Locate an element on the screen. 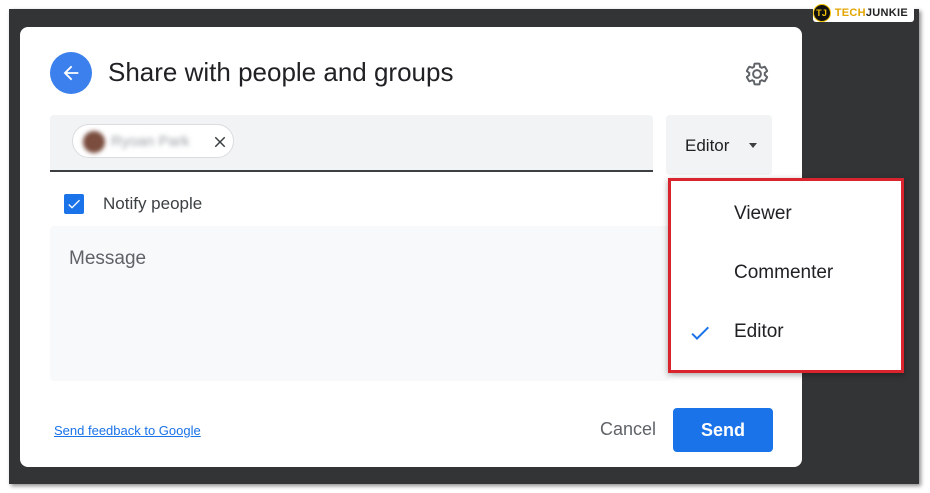 The image size is (930, 493). menu-item-label: Commenter is located at coordinates (784, 272).